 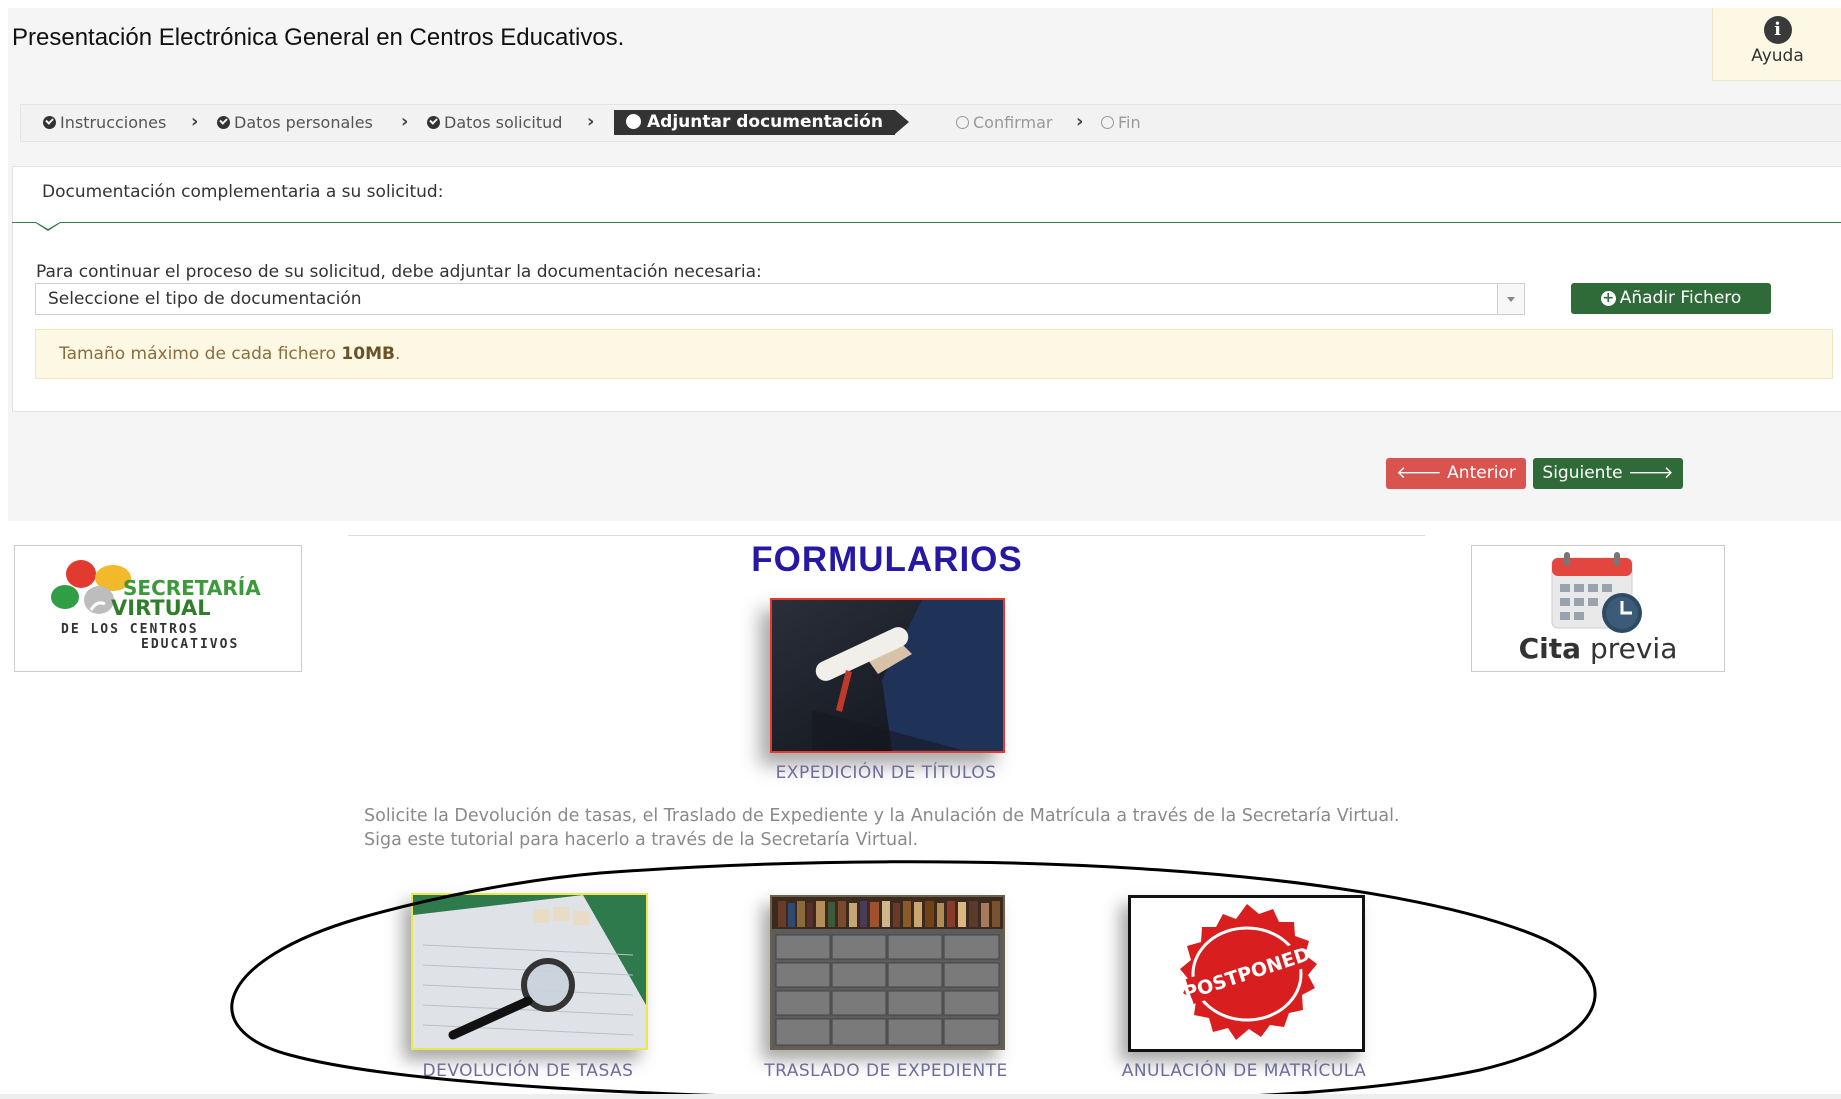 What do you see at coordinates (920, 1096) in the screenshot?
I see `page-bottom-edge` at bounding box center [920, 1096].